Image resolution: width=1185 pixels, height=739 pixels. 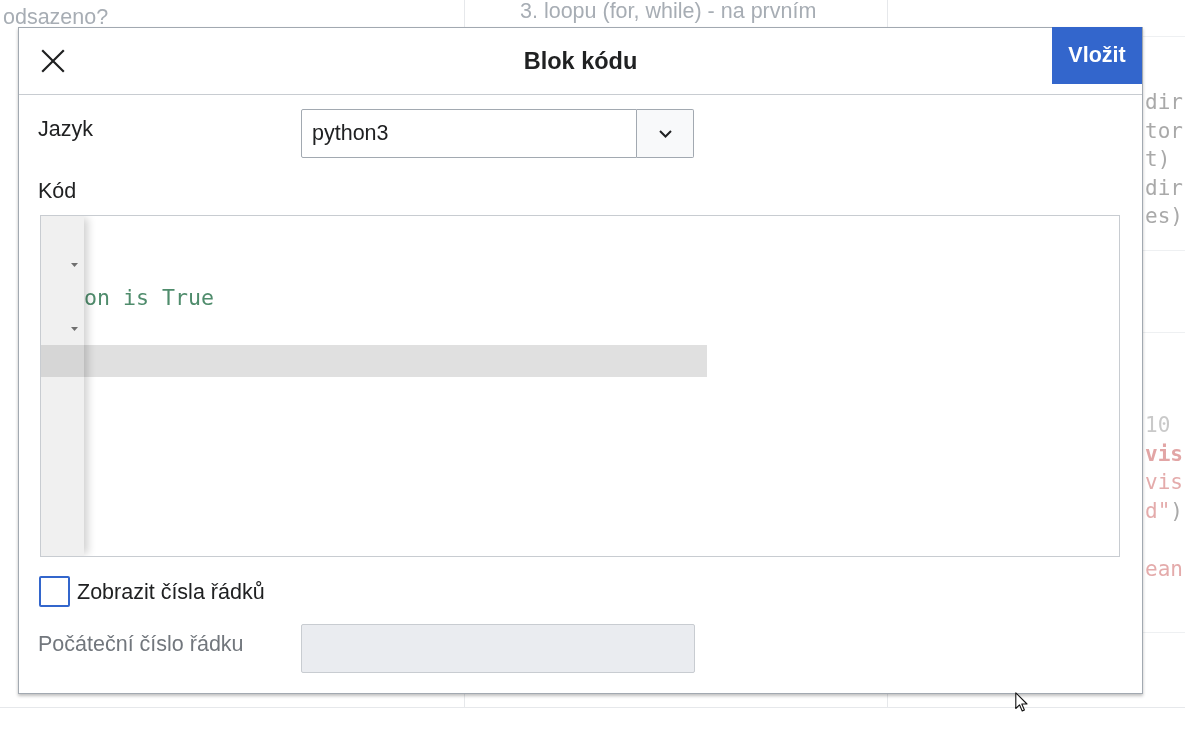 What do you see at coordinates (1164, 131) in the screenshot?
I see `background-code-line: tor` at bounding box center [1164, 131].